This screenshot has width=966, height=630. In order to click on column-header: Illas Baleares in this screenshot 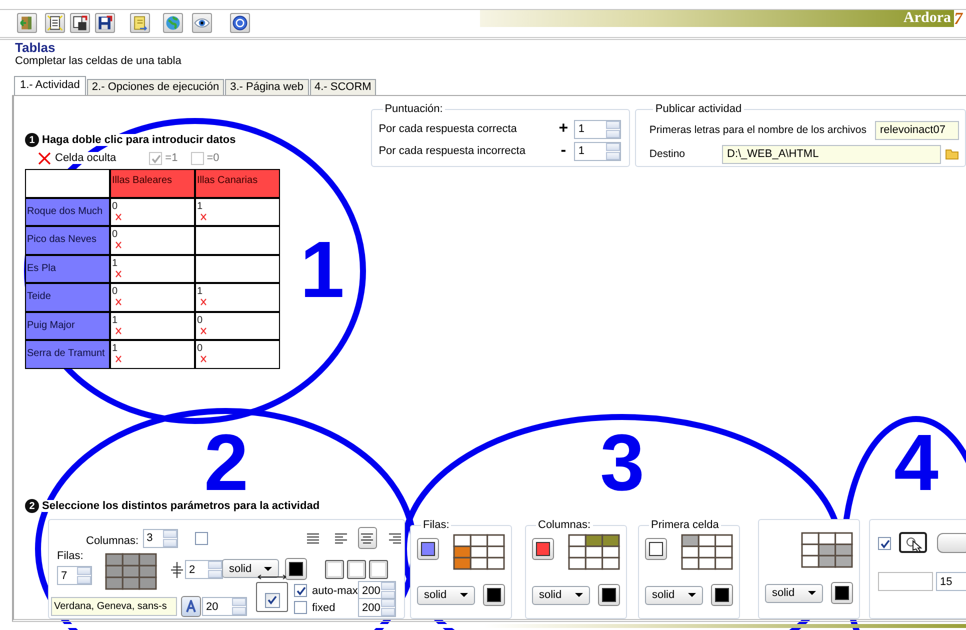, I will do `click(152, 183)`.